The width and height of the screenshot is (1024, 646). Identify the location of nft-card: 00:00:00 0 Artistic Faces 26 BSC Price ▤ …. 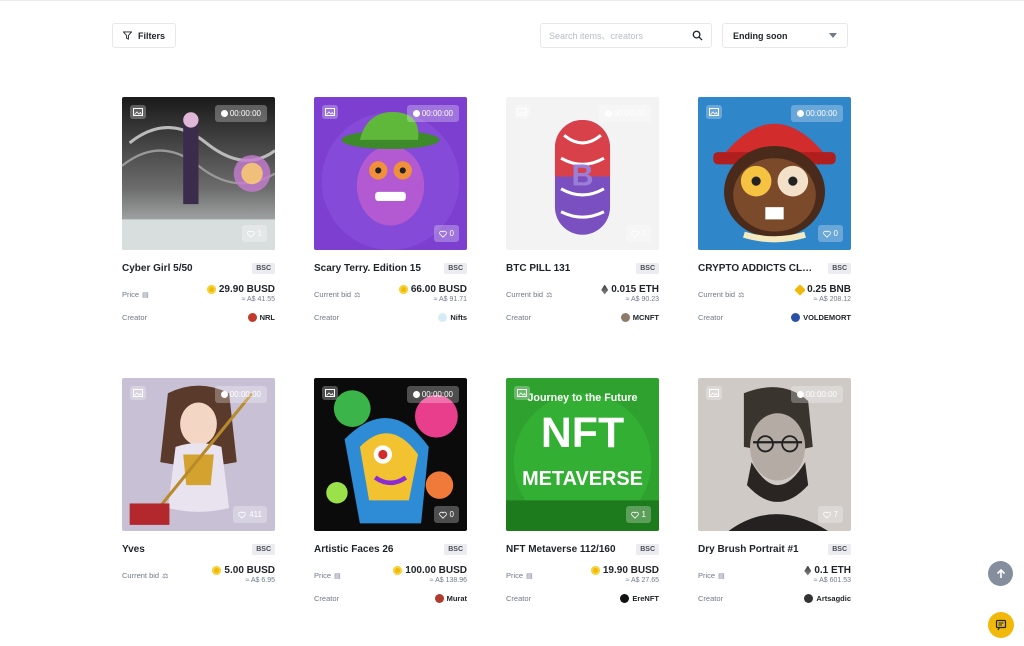
(390, 490).